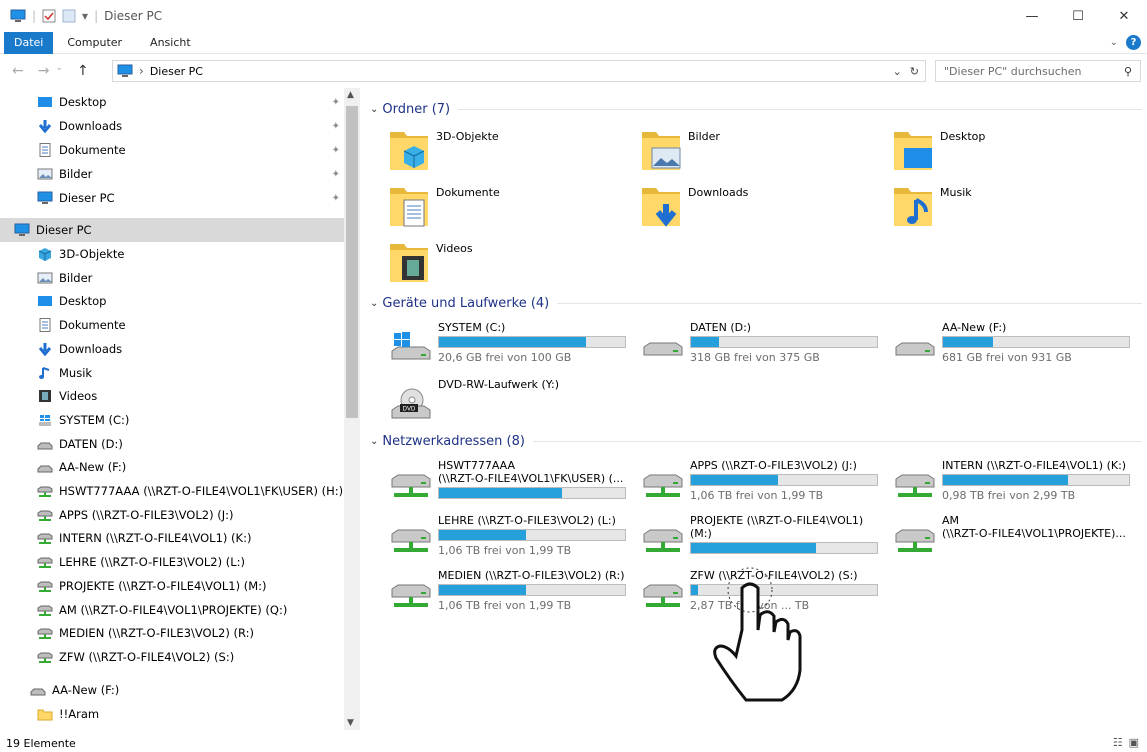  What do you see at coordinates (172, 690) in the screenshot?
I see `sidebar-extra-1: AA-New (F:)` at bounding box center [172, 690].